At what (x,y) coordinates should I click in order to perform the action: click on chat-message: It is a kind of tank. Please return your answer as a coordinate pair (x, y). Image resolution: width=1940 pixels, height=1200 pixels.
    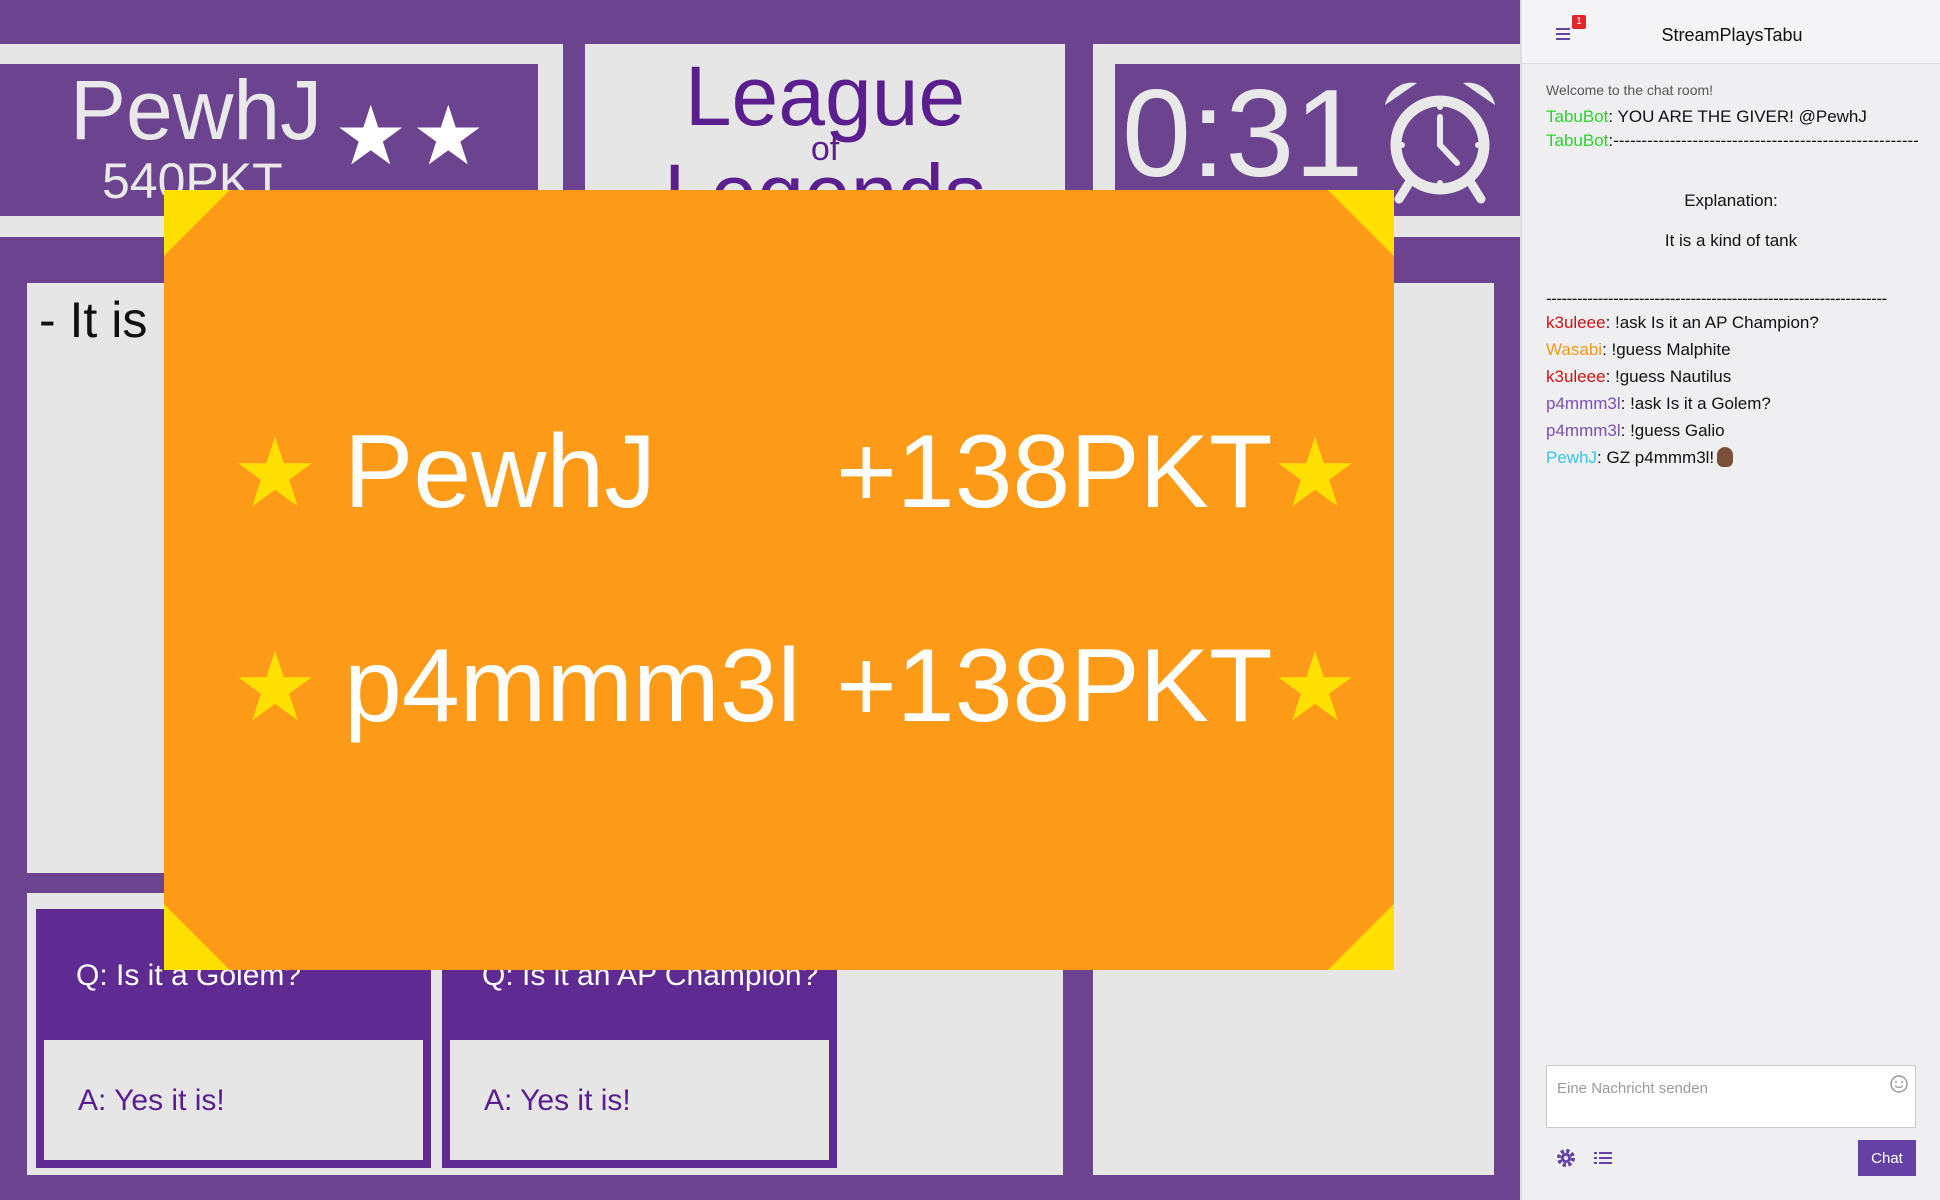
    Looking at the image, I should click on (1731, 240).